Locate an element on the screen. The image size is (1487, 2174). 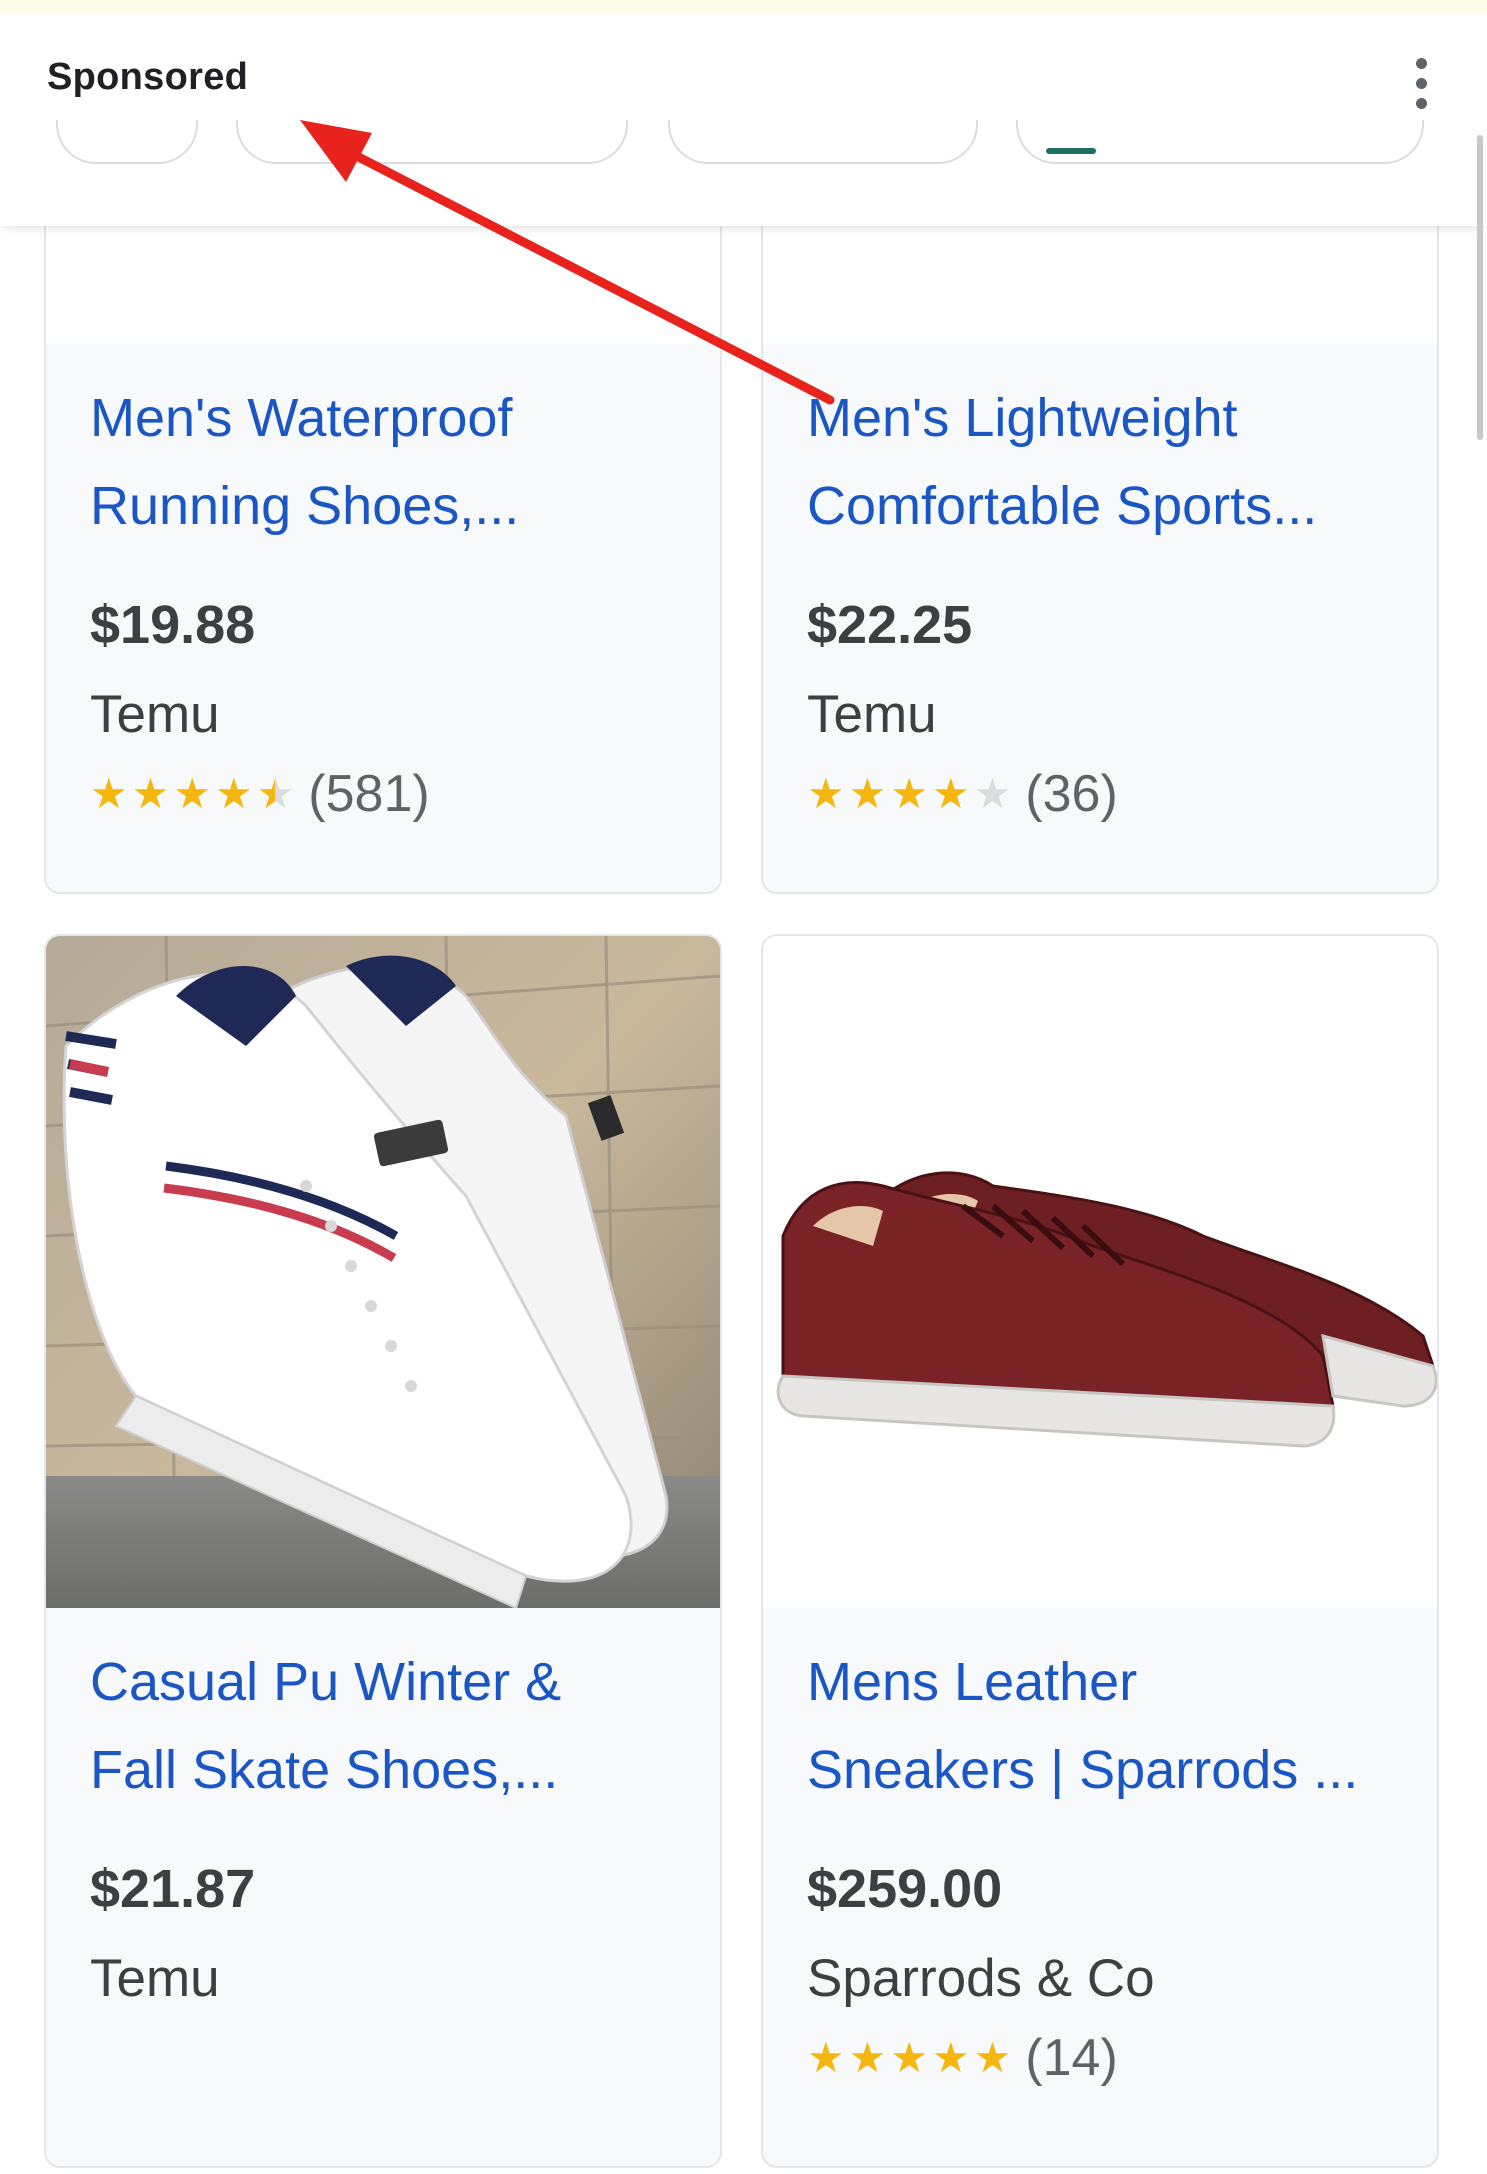
filter-chips-row is located at coordinates (743, 150).